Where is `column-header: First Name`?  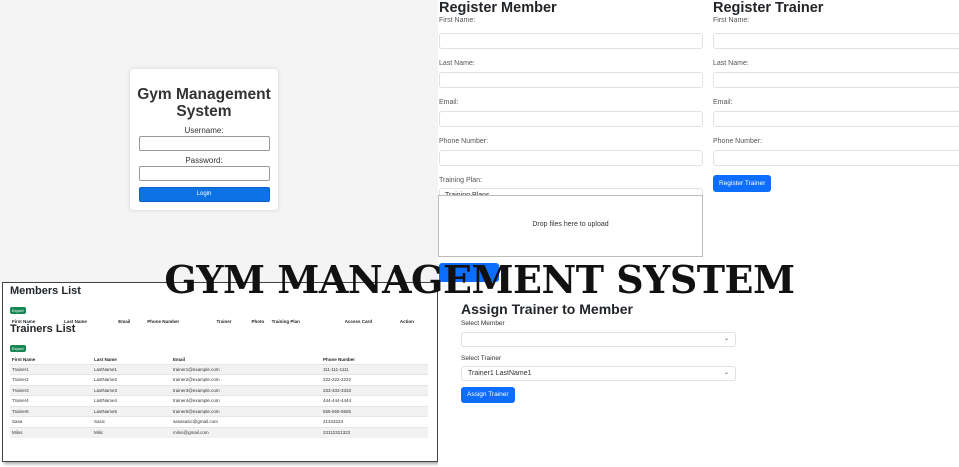 column-header: First Name is located at coordinates (24, 359).